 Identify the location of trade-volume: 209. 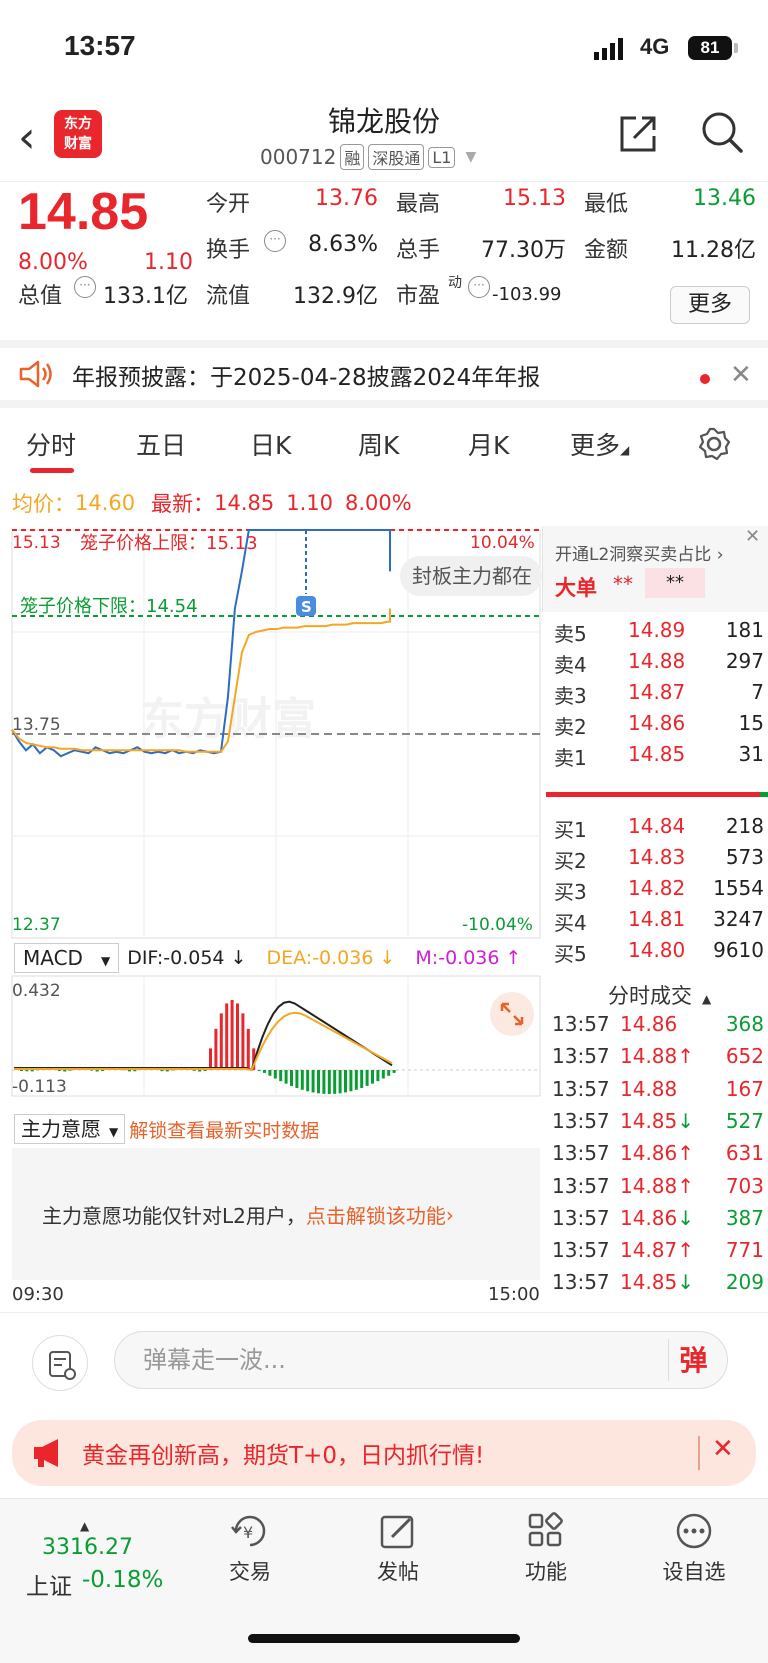
(744, 1282).